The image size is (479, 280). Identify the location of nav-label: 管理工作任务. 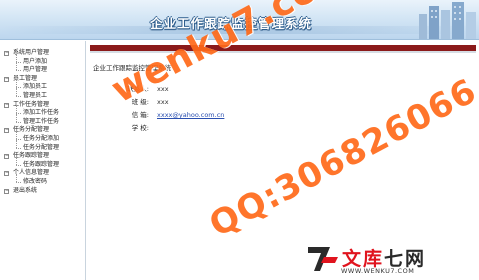
(41, 121).